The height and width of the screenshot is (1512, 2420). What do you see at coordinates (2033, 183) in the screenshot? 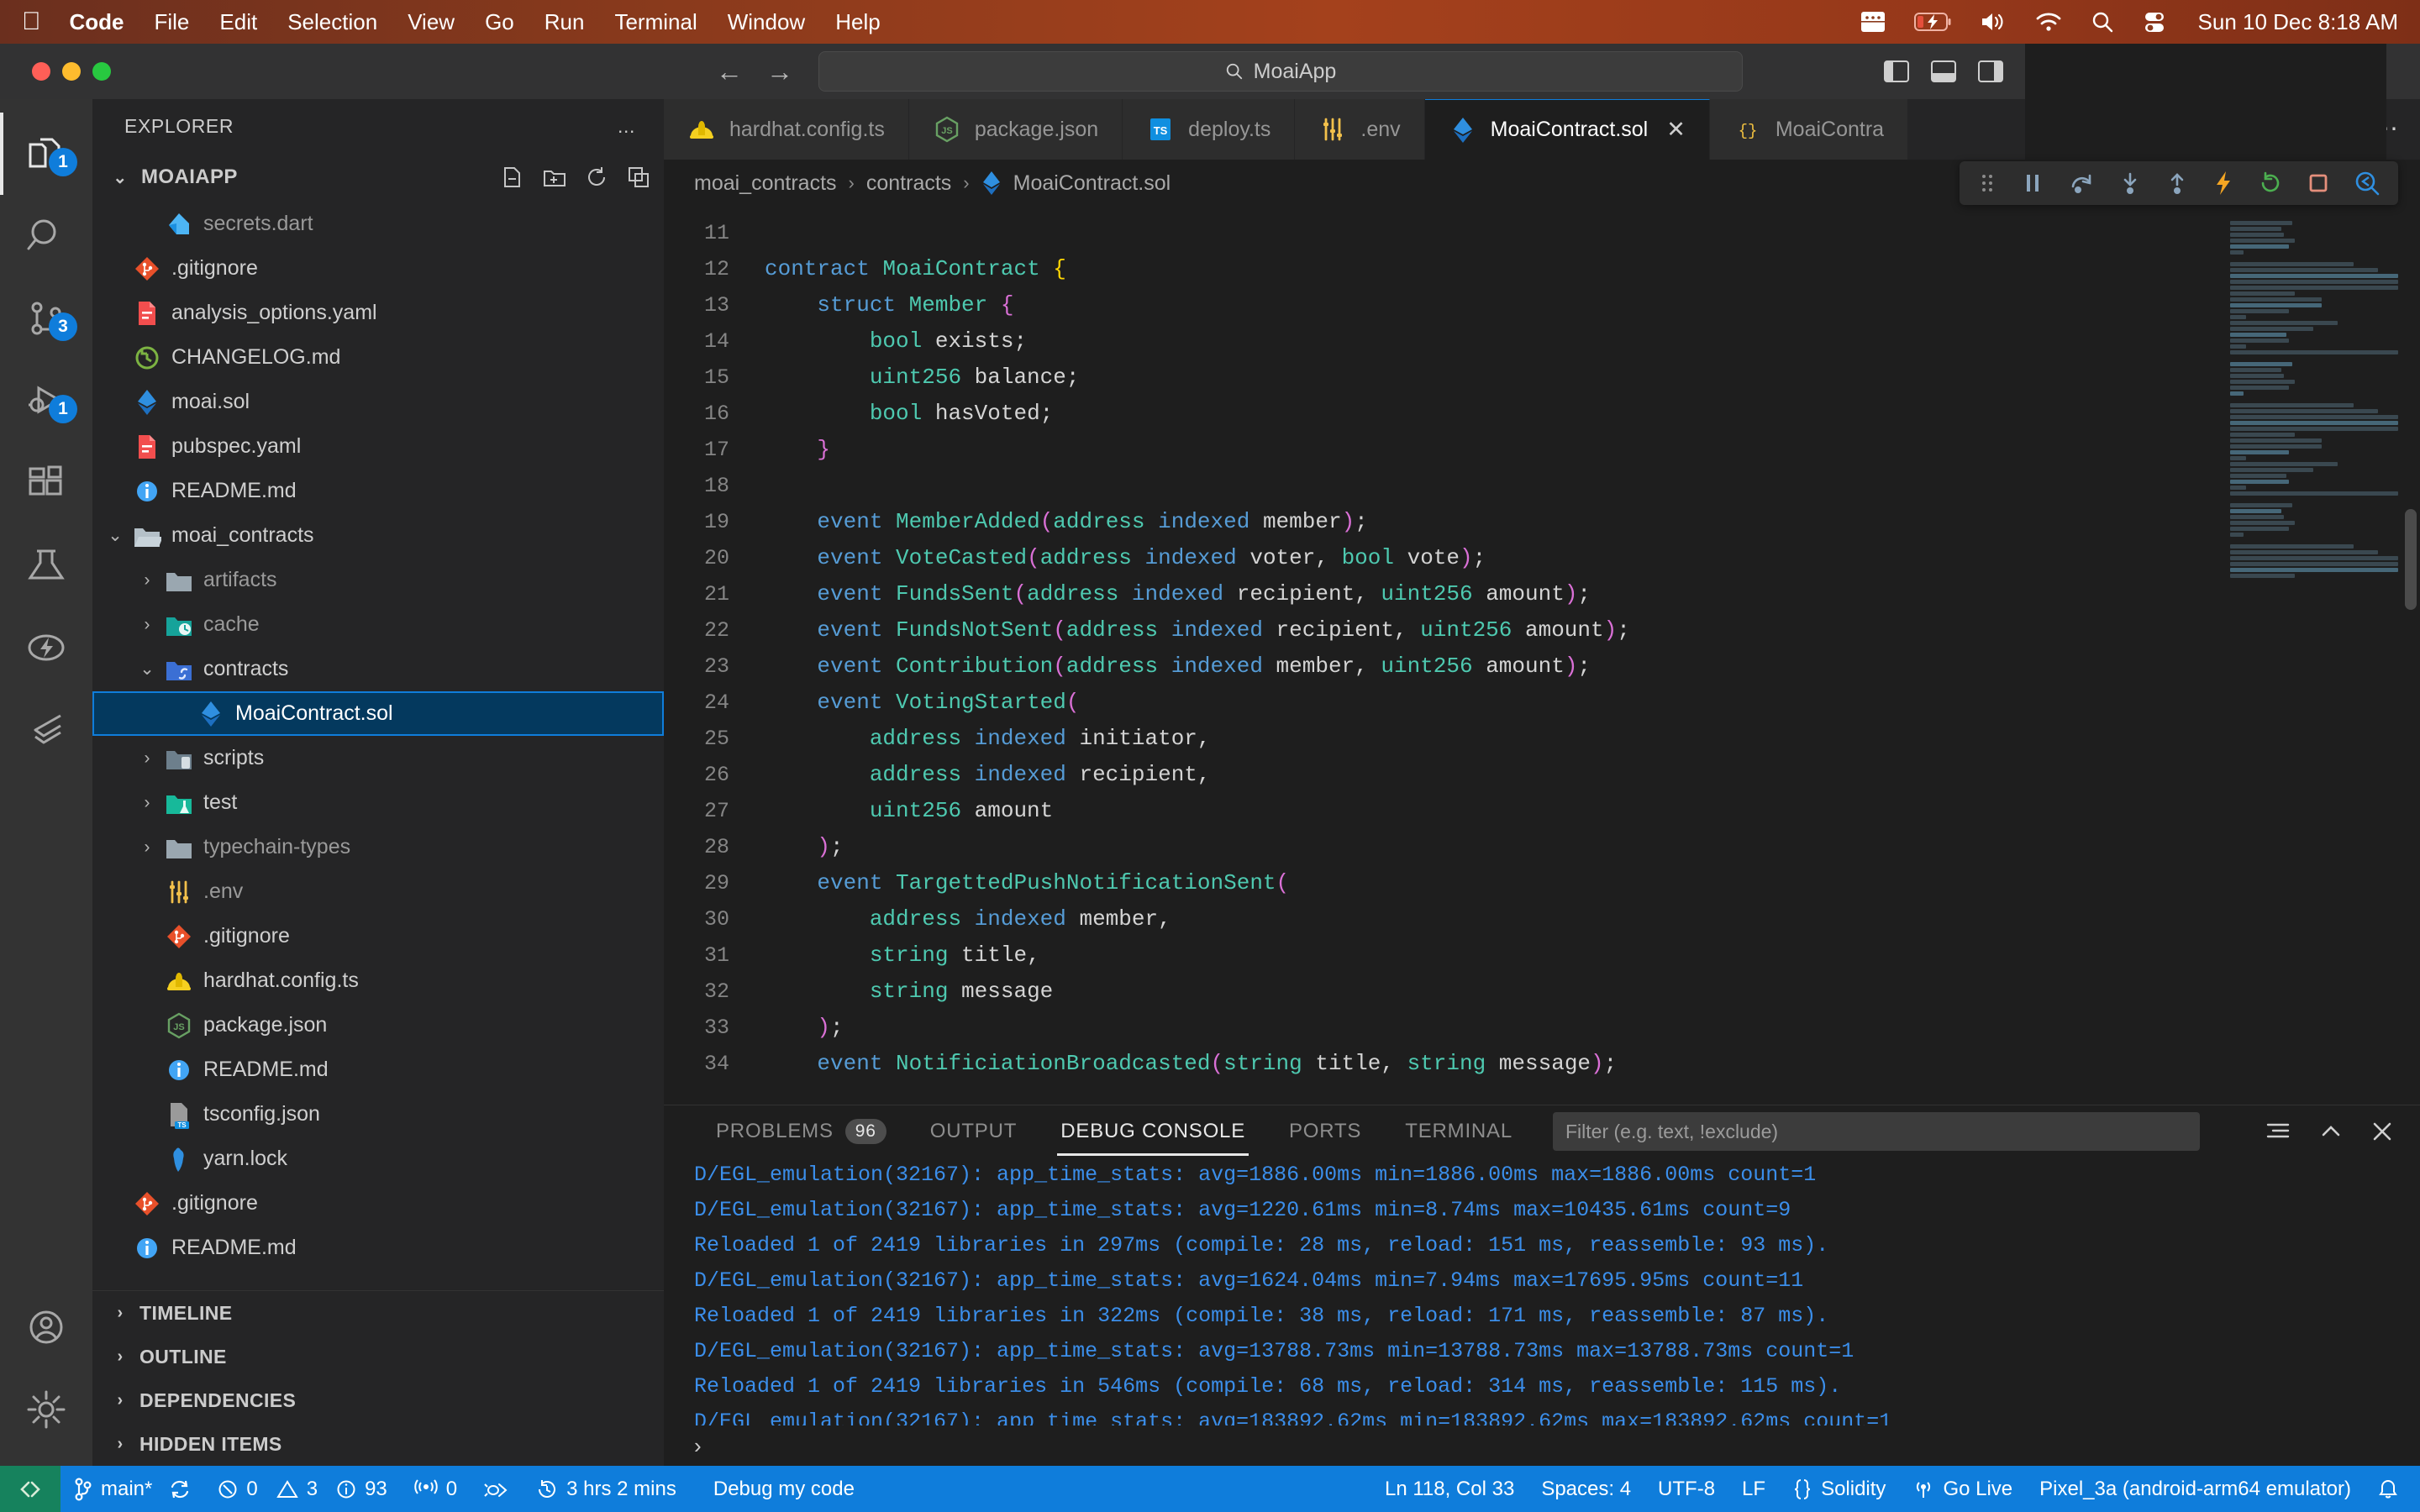
I see `pause-icon` at bounding box center [2033, 183].